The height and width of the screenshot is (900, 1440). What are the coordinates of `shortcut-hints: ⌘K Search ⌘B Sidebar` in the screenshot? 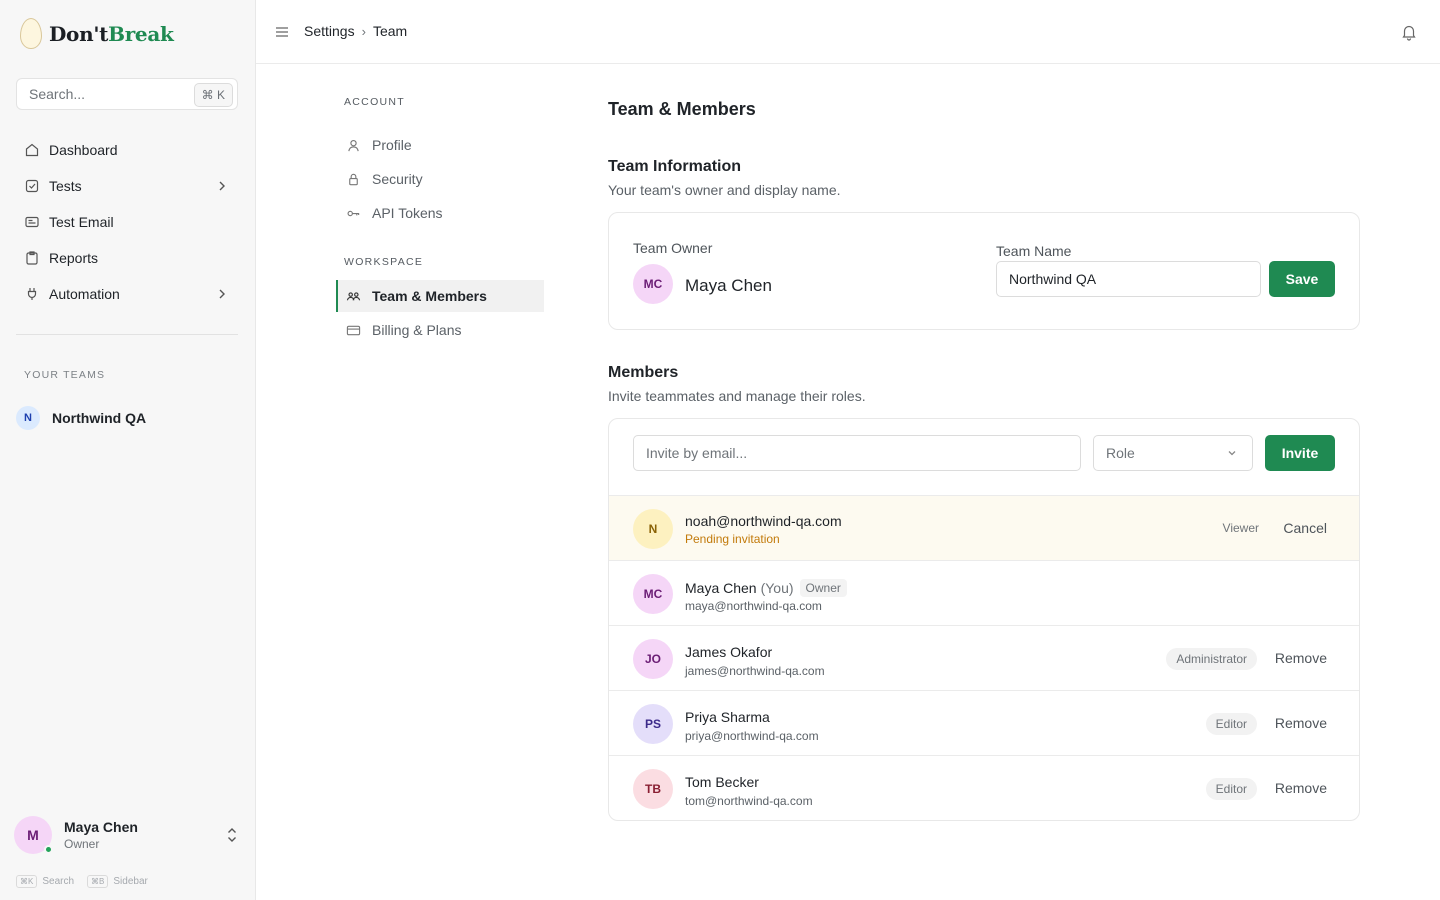 It's located at (88, 881).